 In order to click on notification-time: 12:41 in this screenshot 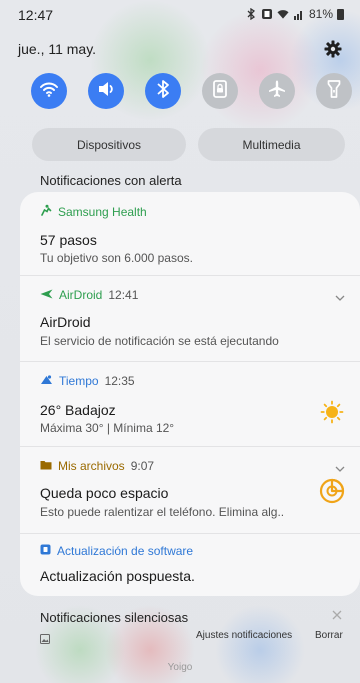, I will do `click(123, 295)`.